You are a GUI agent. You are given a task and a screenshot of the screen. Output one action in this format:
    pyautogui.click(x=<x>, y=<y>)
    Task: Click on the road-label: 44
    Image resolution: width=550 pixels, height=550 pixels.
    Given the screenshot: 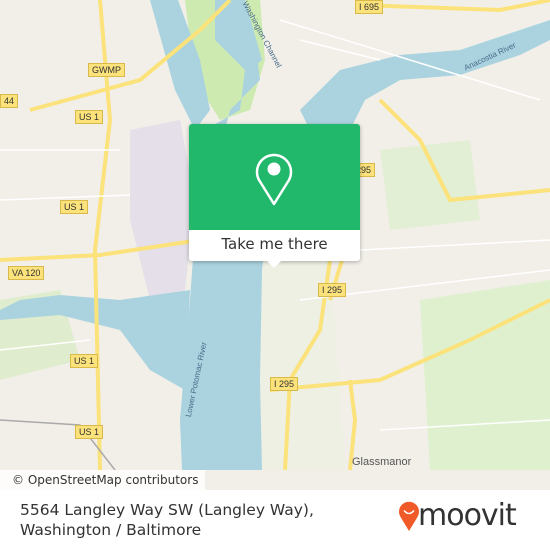 What is the action you would take?
    pyautogui.click(x=9, y=101)
    